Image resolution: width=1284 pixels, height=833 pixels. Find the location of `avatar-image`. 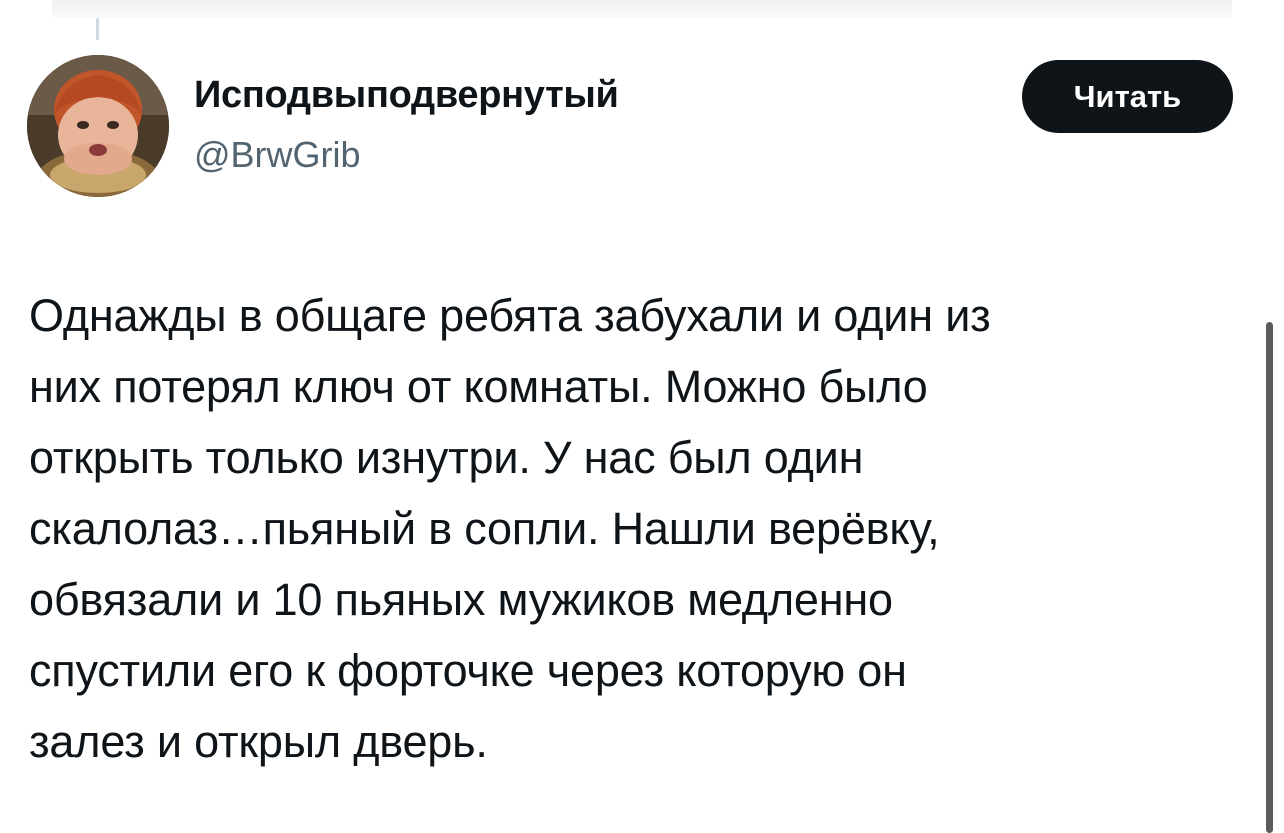

avatar-image is located at coordinates (98, 126).